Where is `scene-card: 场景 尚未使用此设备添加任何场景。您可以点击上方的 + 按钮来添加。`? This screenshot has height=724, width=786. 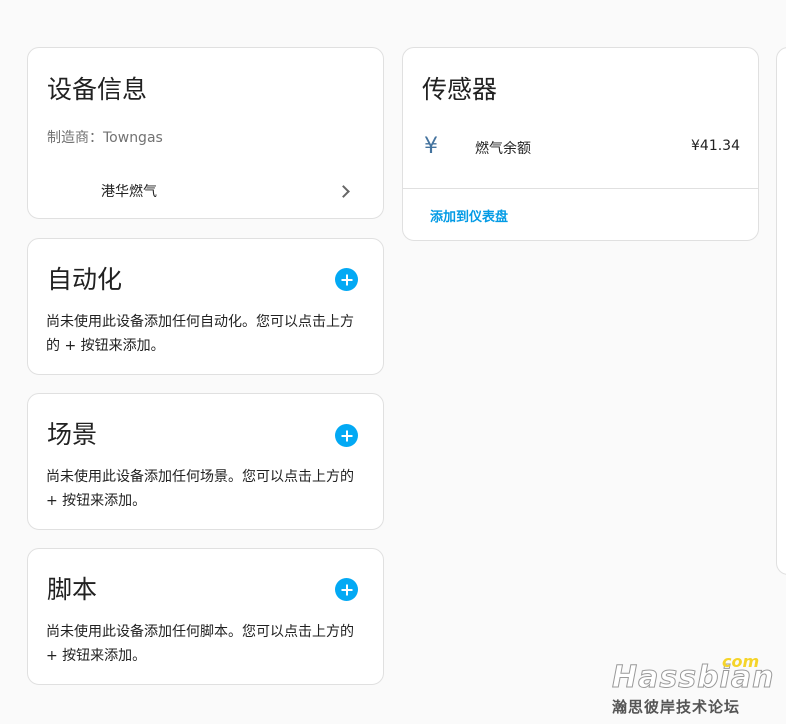
scene-card: 场景 尚未使用此设备添加任何场景。您可以点击上方的 + 按钮来添加。 is located at coordinates (205, 461).